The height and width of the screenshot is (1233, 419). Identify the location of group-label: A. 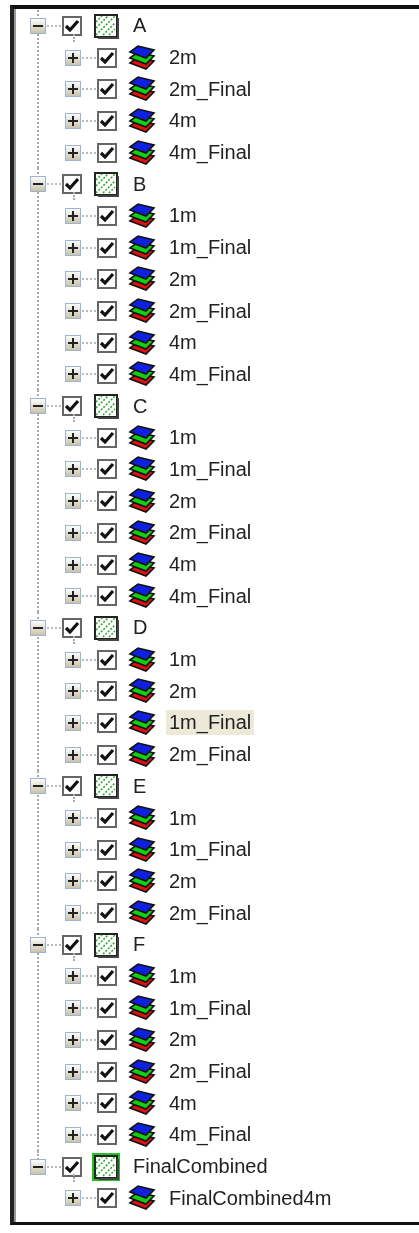
(140, 26).